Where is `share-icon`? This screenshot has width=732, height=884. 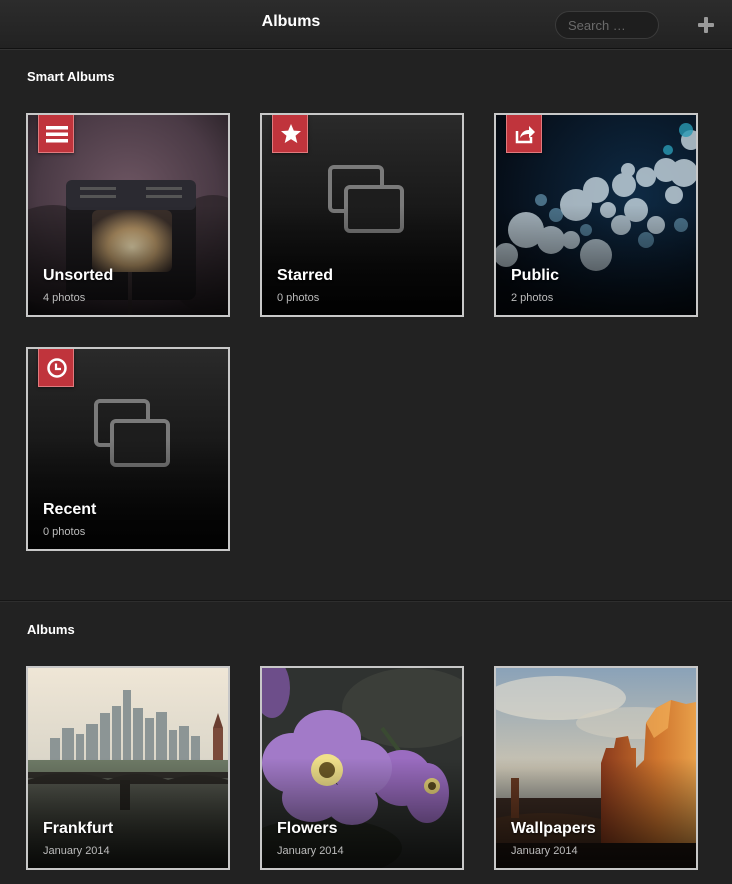
share-icon is located at coordinates (525, 135).